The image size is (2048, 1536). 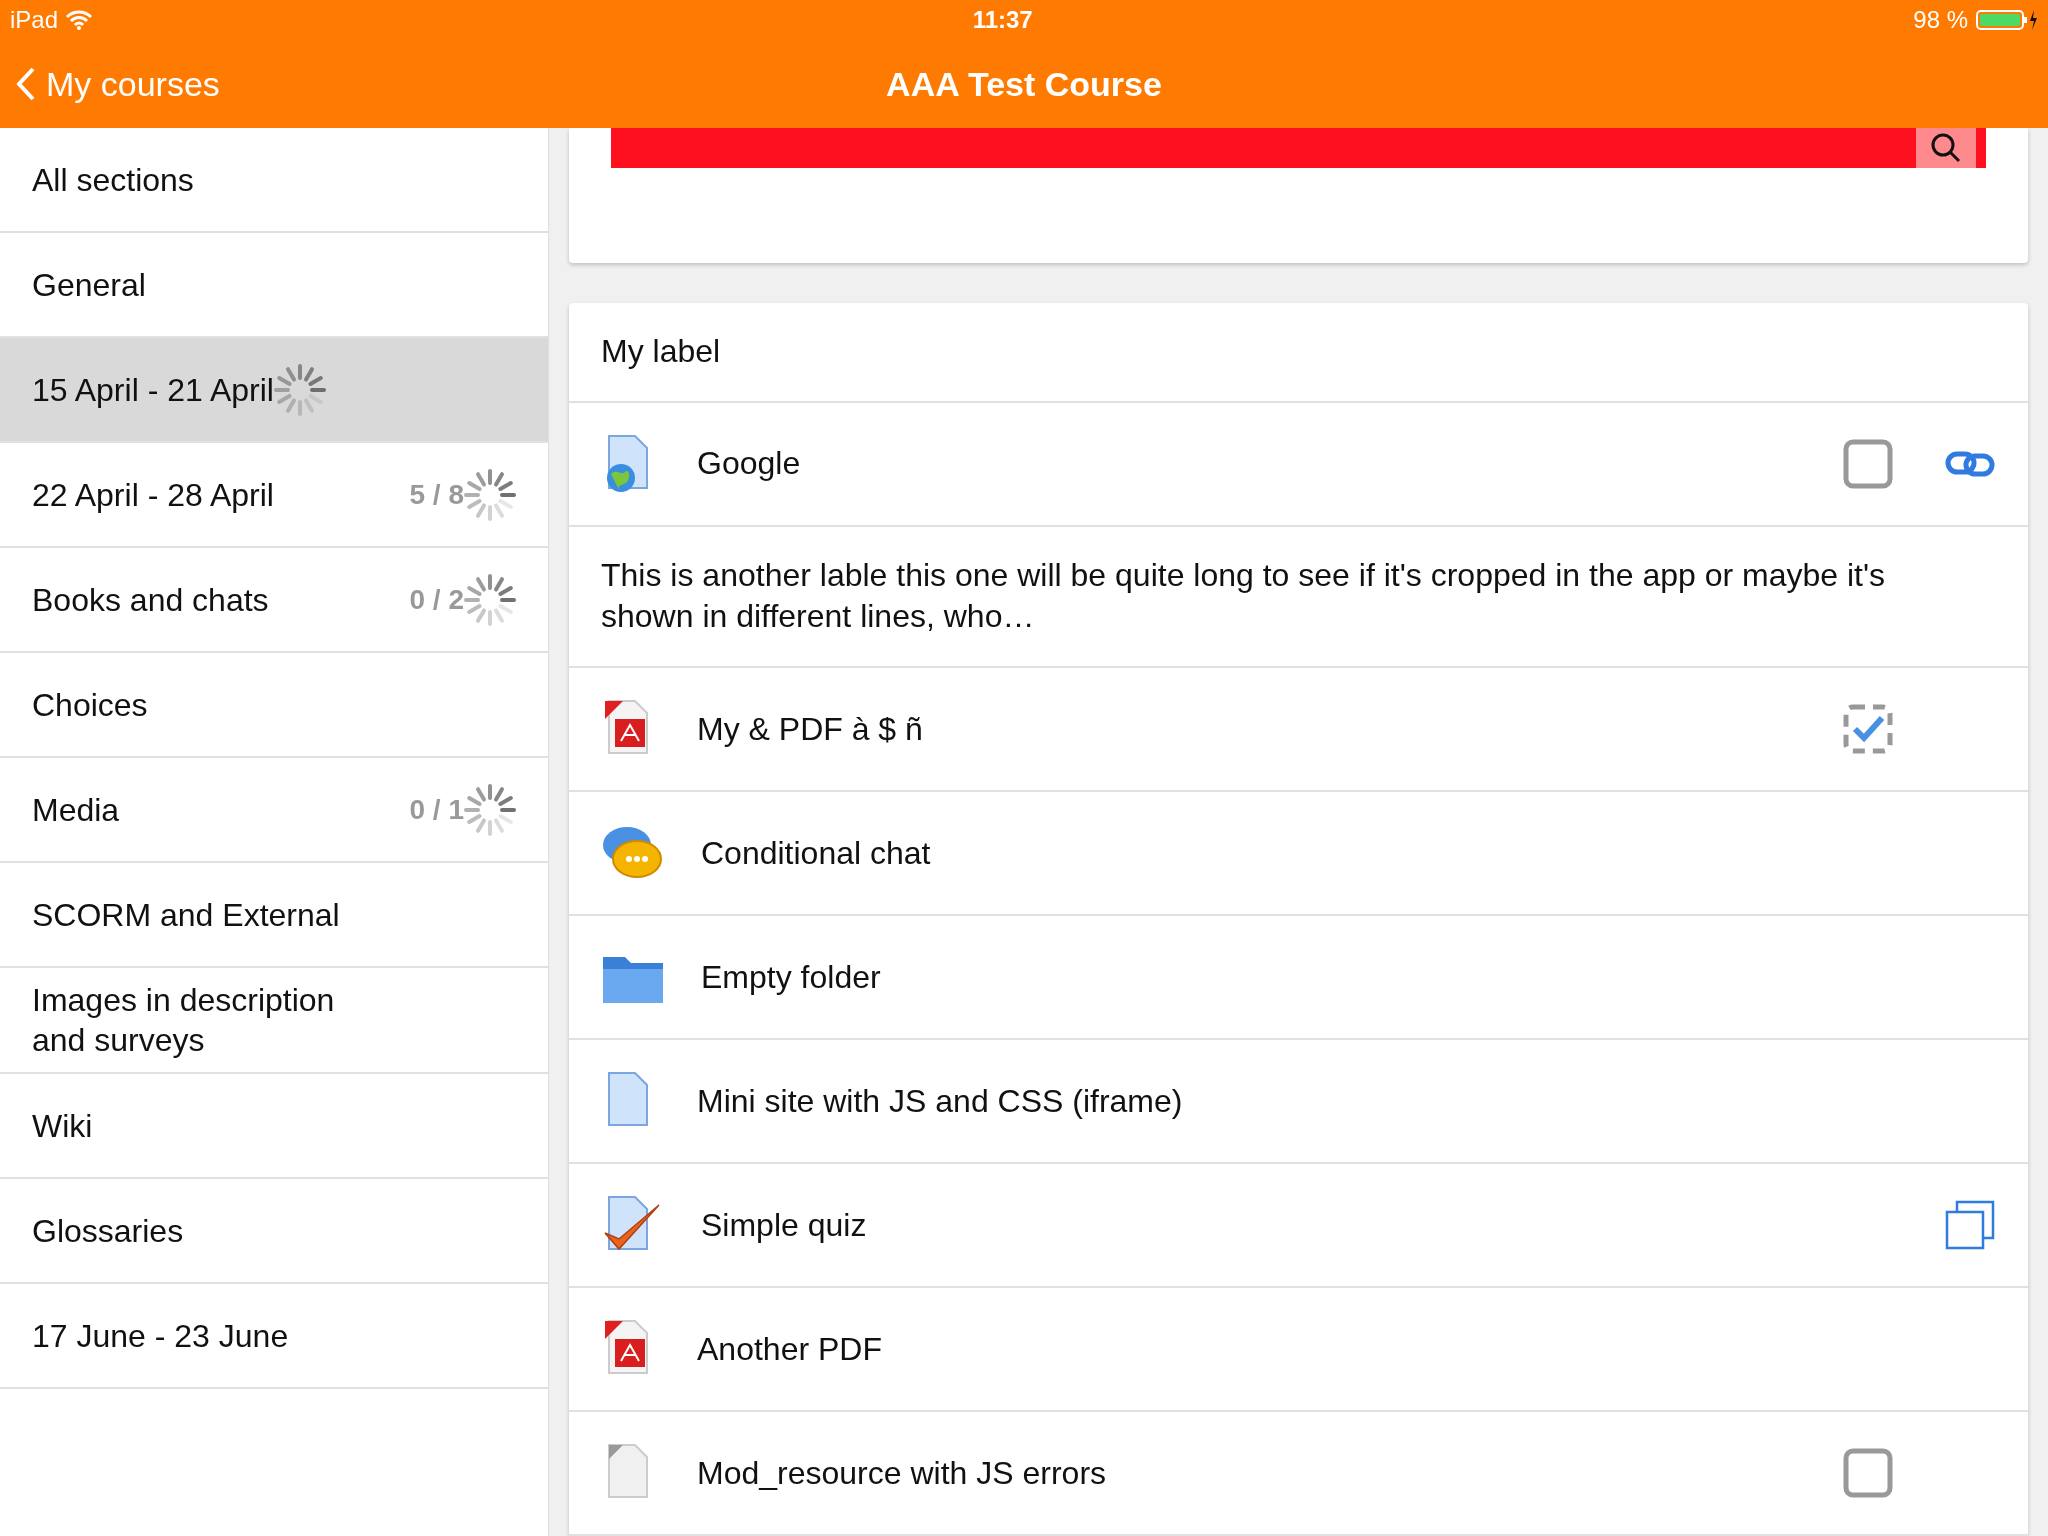 I want to click on section-name: Wiki, so click(x=62, y=1126).